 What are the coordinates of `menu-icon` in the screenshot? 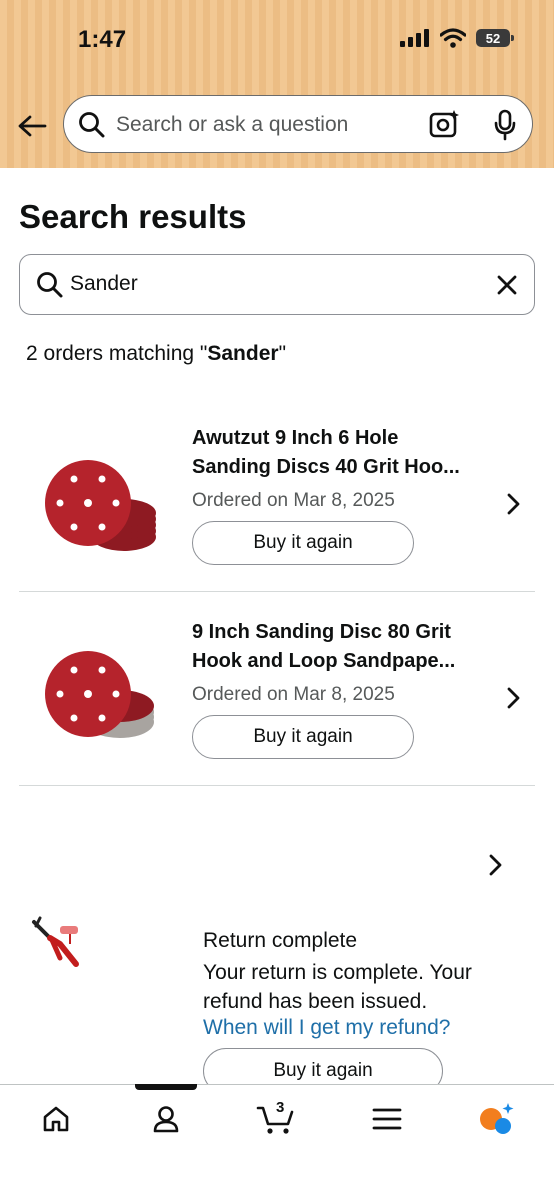 It's located at (387, 1119).